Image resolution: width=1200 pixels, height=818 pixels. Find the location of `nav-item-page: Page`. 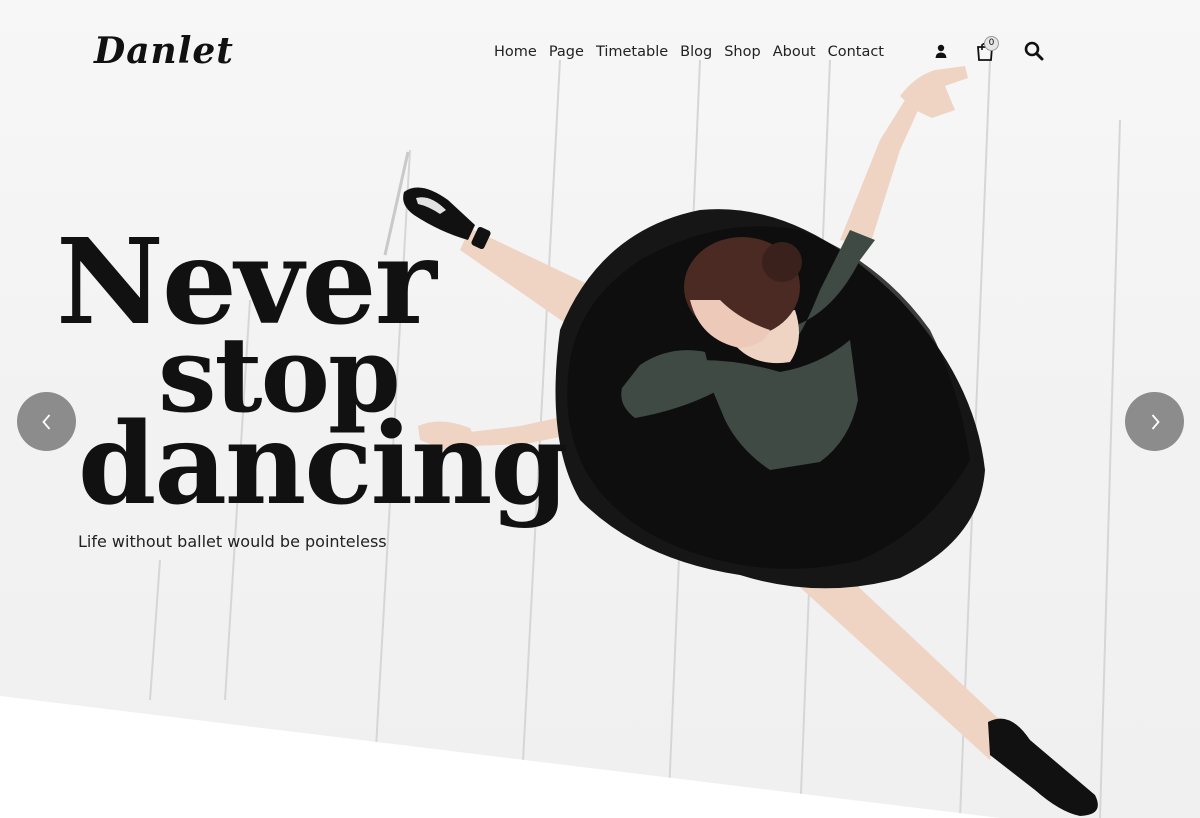

nav-item-page: Page is located at coordinates (566, 52).